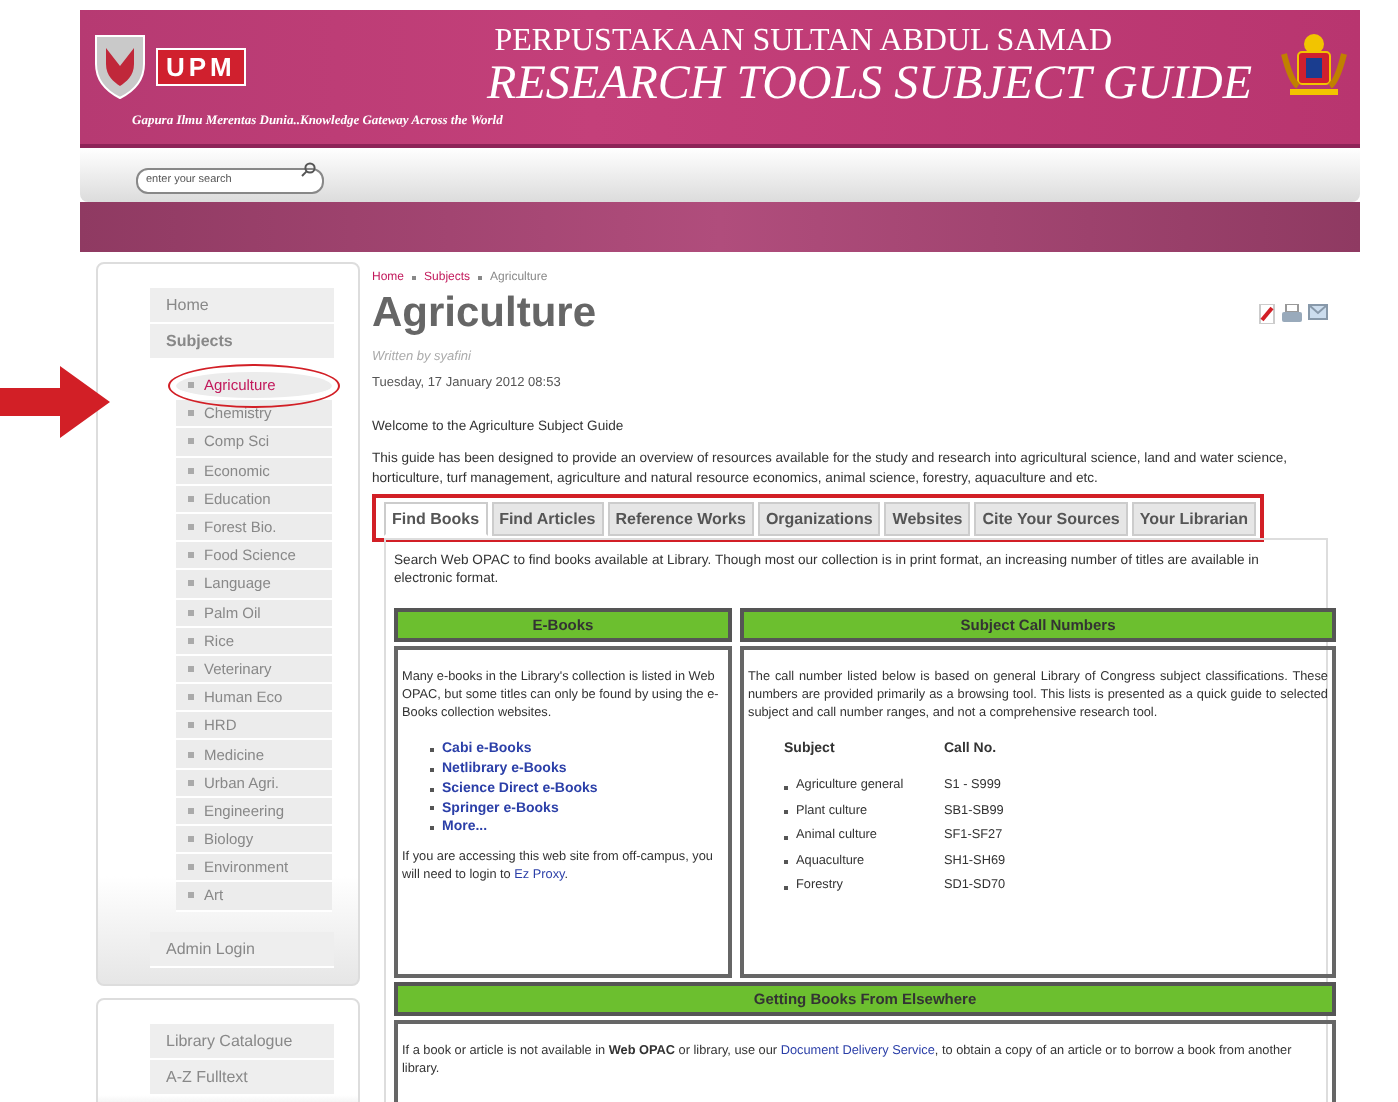 The height and width of the screenshot is (1102, 1398). I want to click on tab: Find Books, so click(436, 518).